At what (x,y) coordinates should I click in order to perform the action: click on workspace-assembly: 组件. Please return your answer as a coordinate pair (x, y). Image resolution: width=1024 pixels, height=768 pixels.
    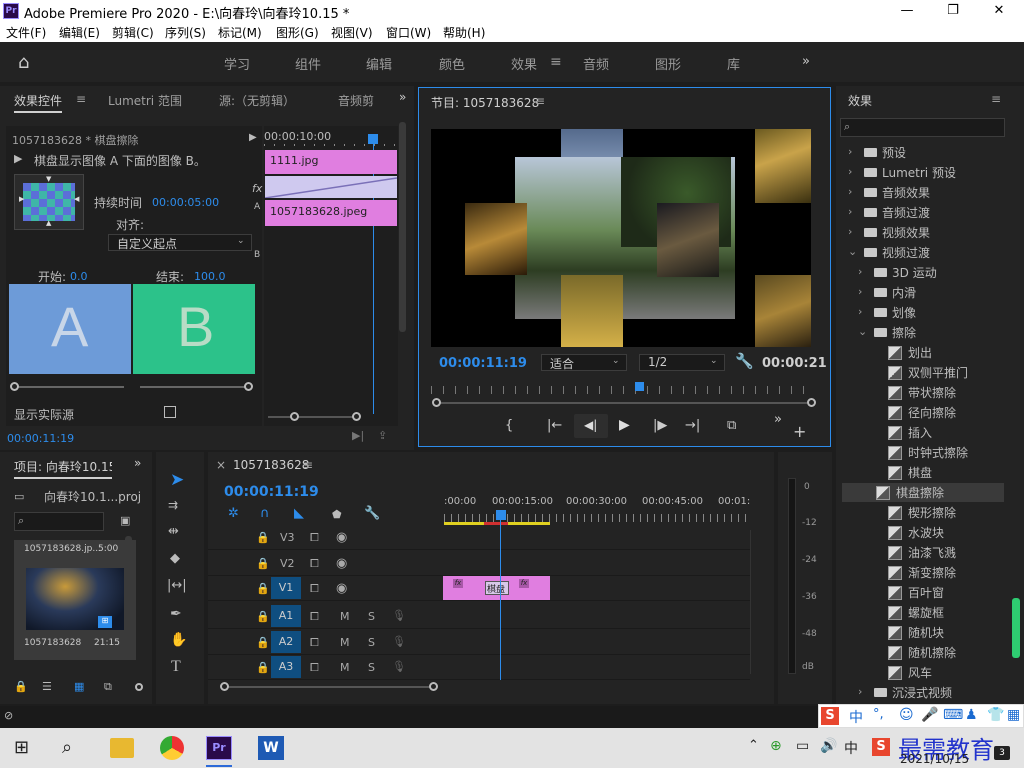
    Looking at the image, I should click on (308, 63).